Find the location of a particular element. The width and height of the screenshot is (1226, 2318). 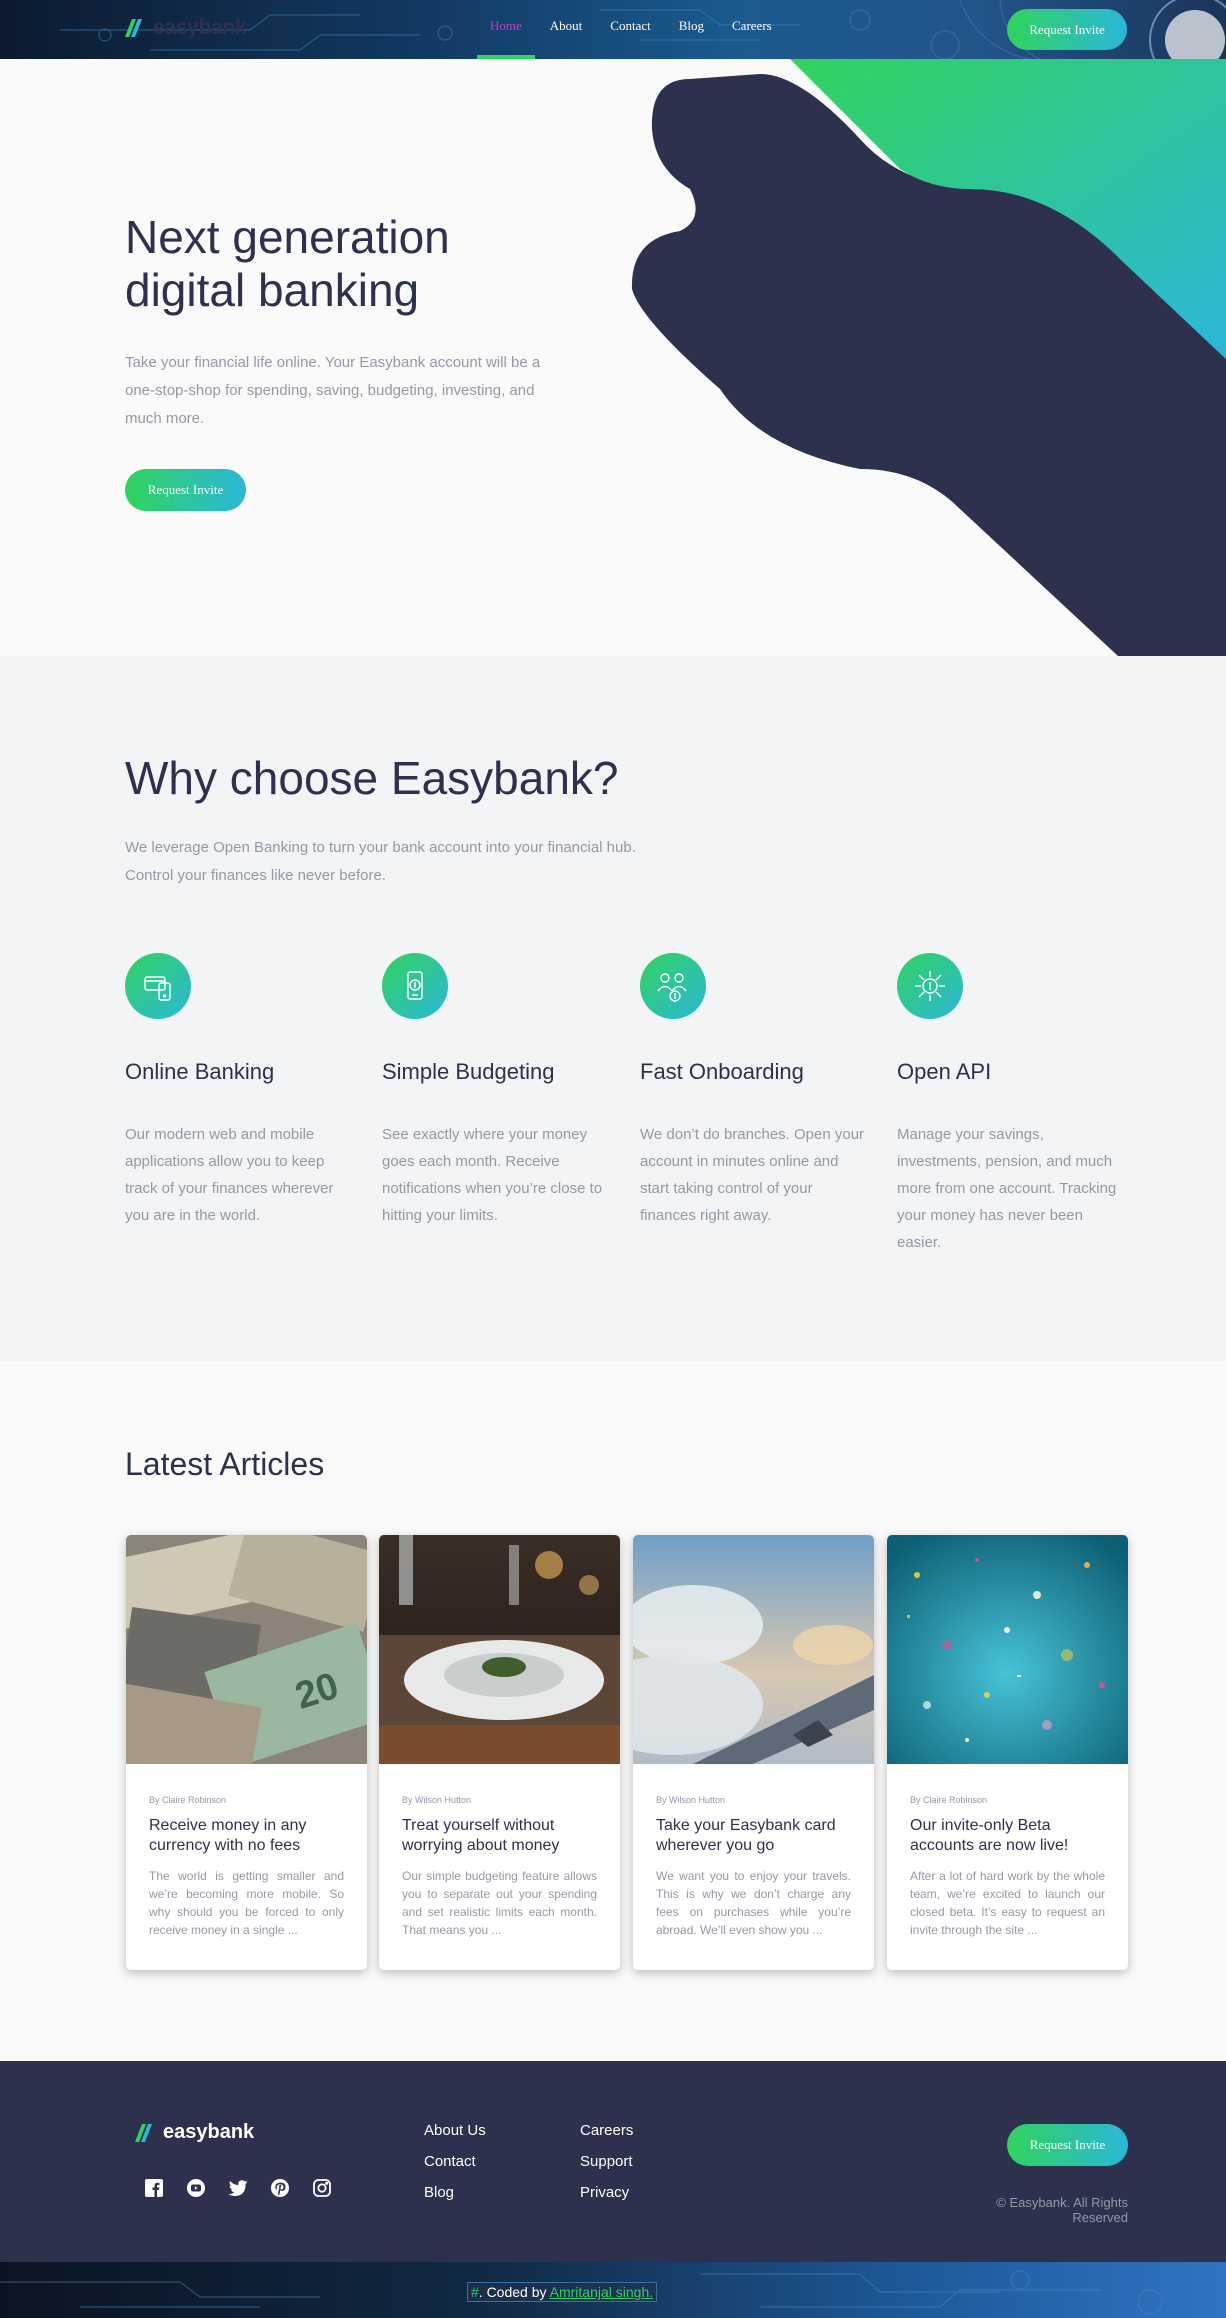

feature-title: Fast Onboarding is located at coordinates (722, 1071).